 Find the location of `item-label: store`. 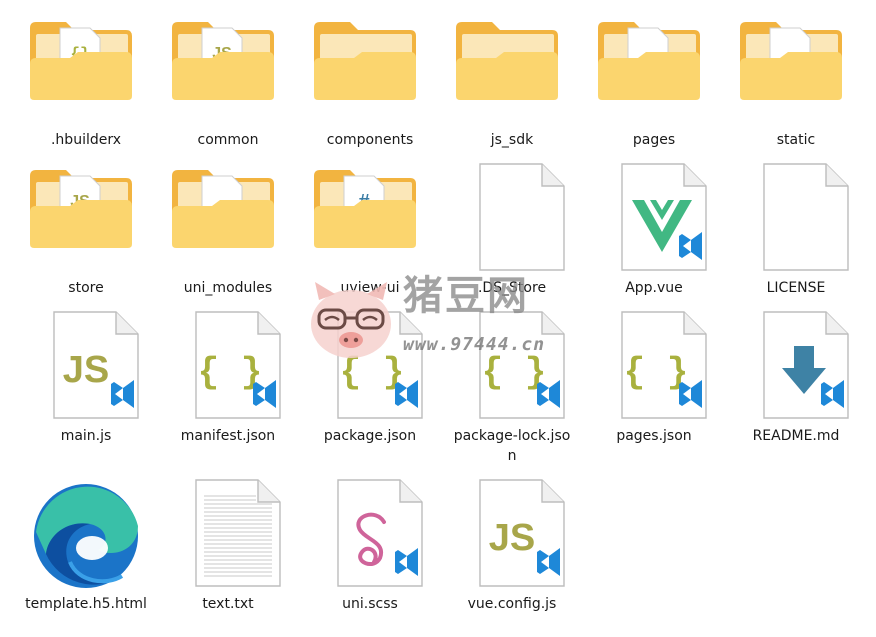

item-label: store is located at coordinates (86, 288).